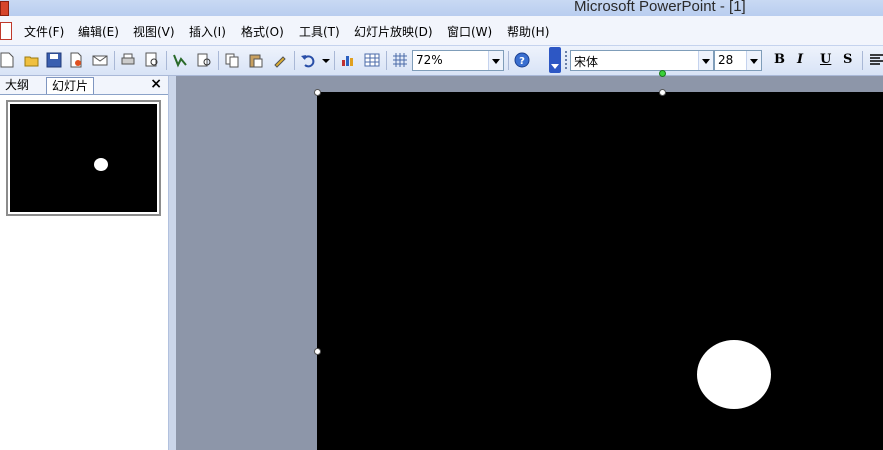  I want to click on spelling-icon, so click(180, 60).